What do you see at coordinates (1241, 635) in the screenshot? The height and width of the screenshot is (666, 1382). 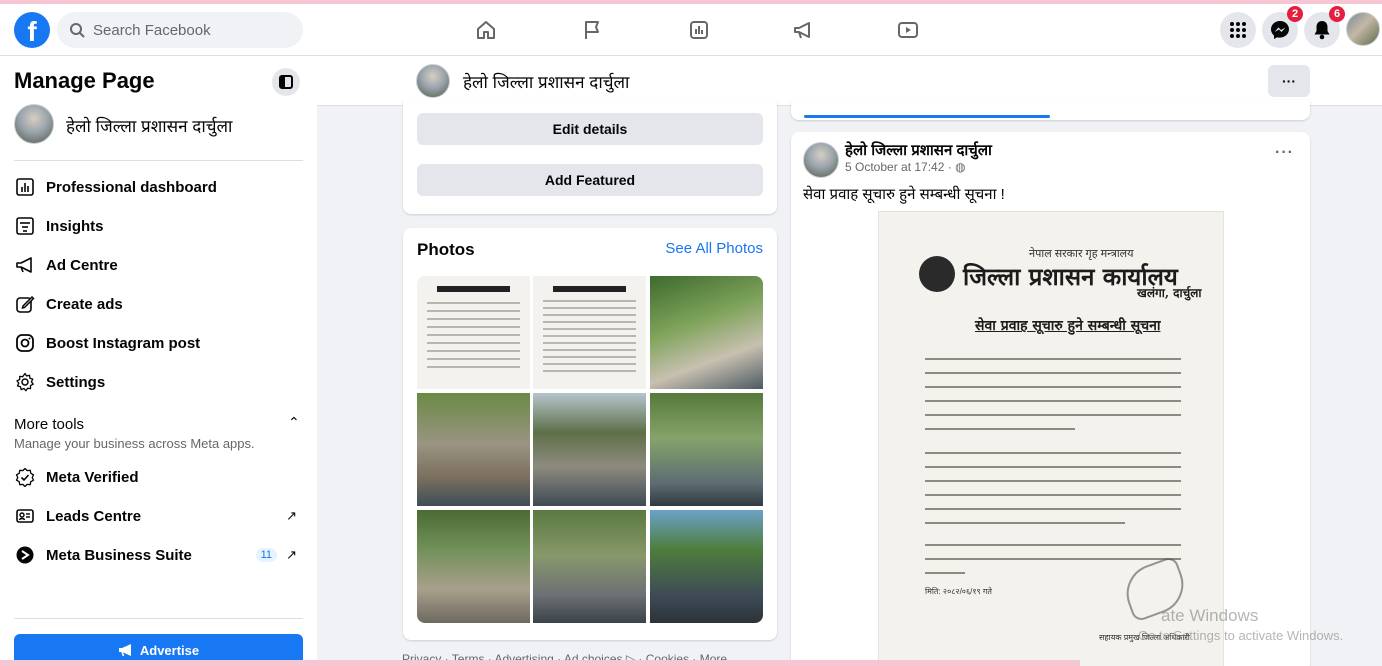 I see `activation-watermark-text: Go to Settings to activate Windows.` at bounding box center [1241, 635].